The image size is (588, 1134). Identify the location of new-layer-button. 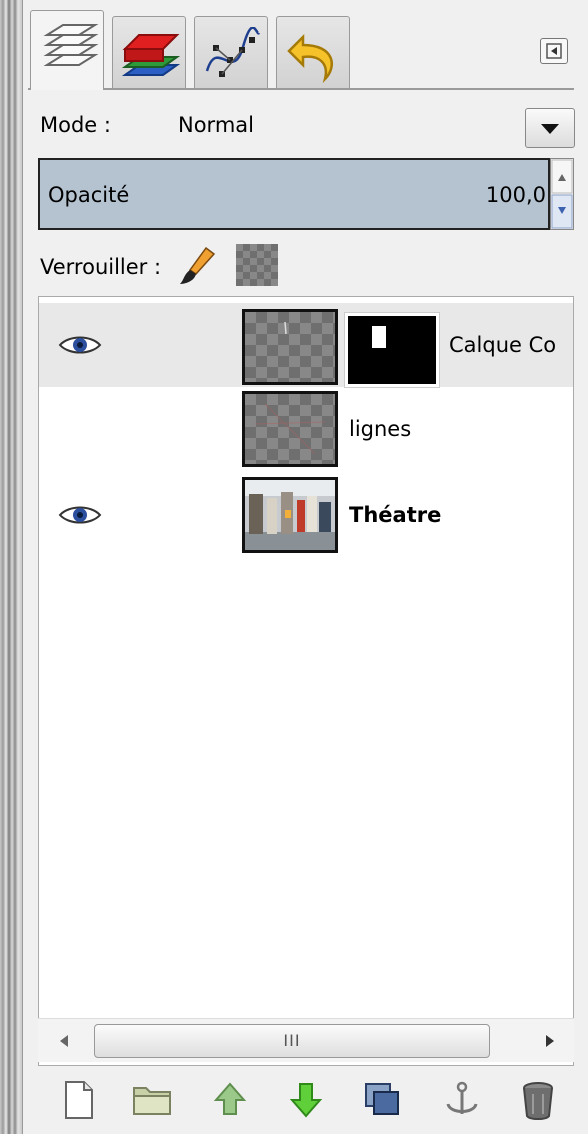
(78, 1100).